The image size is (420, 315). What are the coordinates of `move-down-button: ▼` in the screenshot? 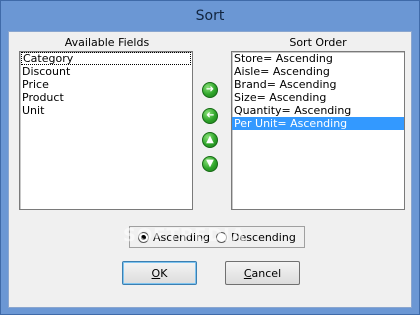 It's located at (210, 164).